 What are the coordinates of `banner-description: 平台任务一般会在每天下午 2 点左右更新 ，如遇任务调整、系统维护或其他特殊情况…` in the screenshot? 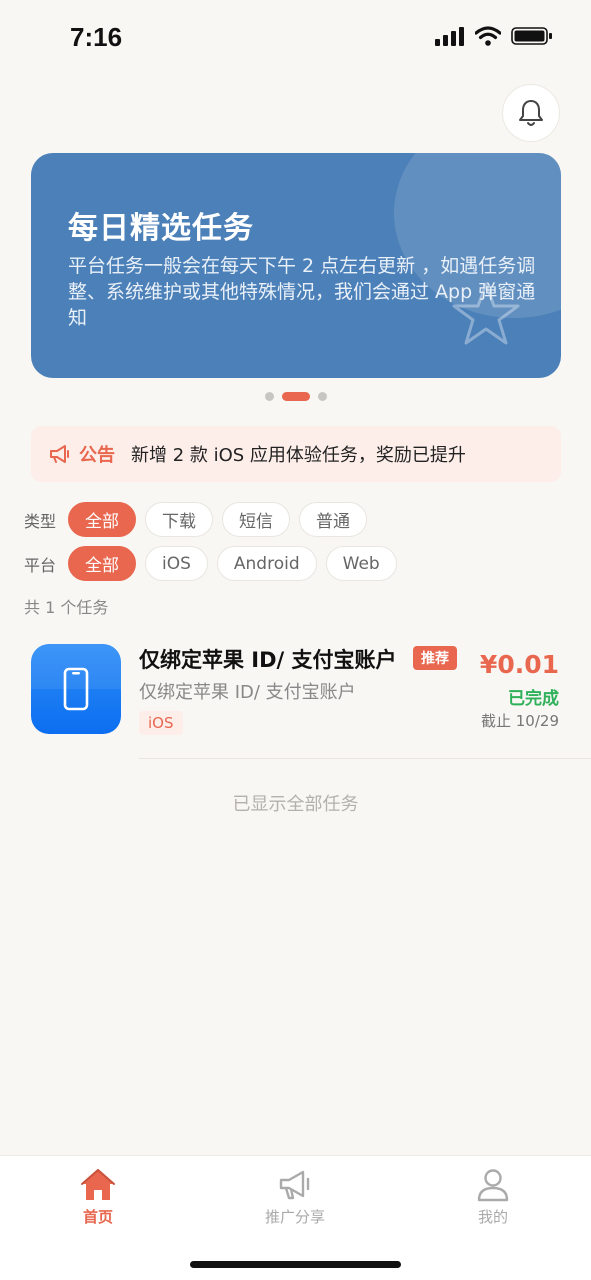 It's located at (302, 292).